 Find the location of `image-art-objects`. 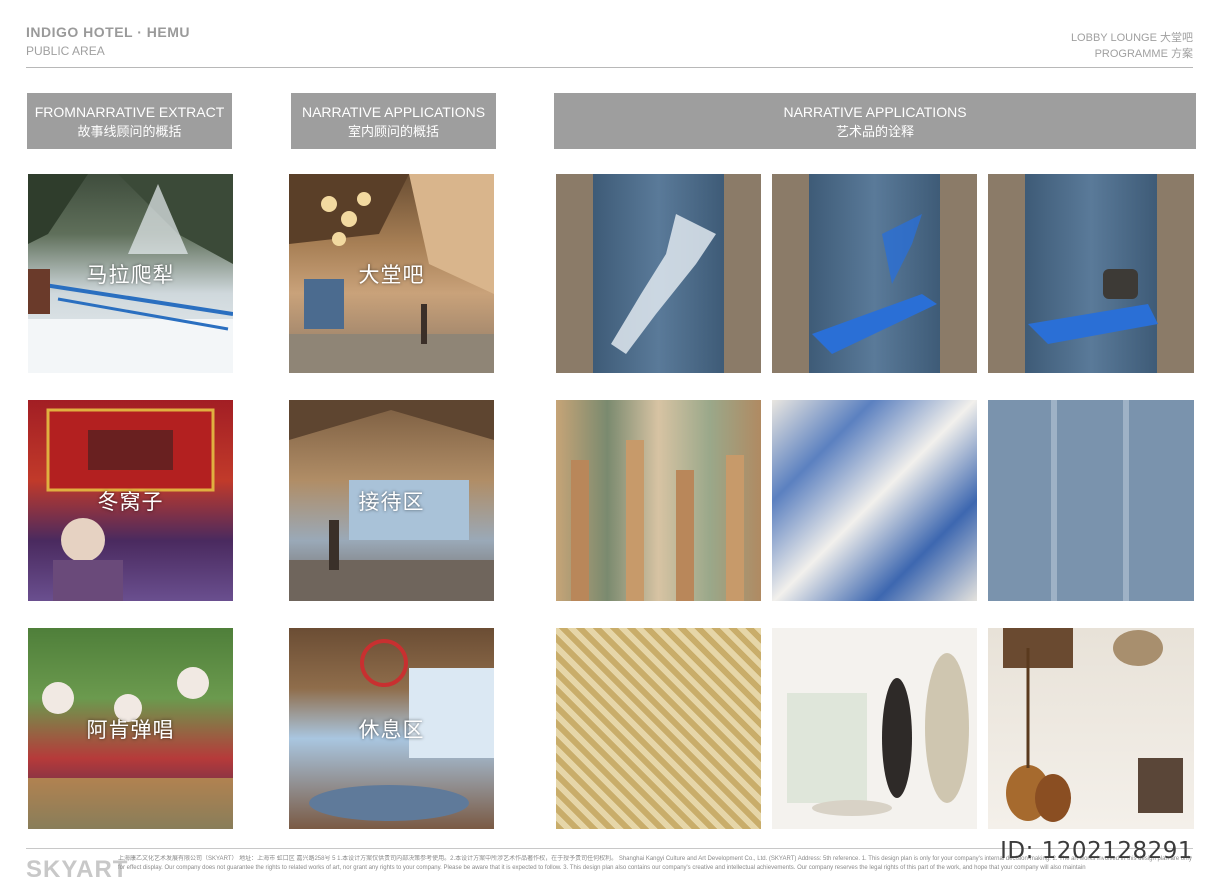

image-art-objects is located at coordinates (874, 728).